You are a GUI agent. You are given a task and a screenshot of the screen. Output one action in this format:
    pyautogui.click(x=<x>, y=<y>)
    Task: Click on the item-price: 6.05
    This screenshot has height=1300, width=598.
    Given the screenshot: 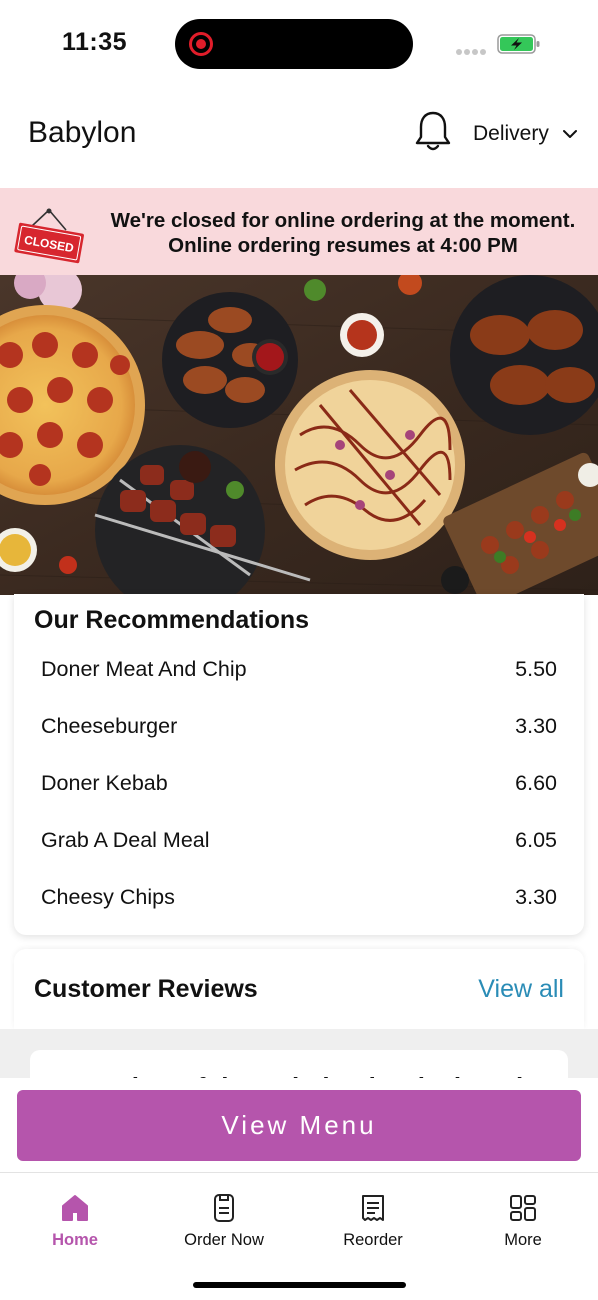 What is the action you would take?
    pyautogui.click(x=536, y=840)
    